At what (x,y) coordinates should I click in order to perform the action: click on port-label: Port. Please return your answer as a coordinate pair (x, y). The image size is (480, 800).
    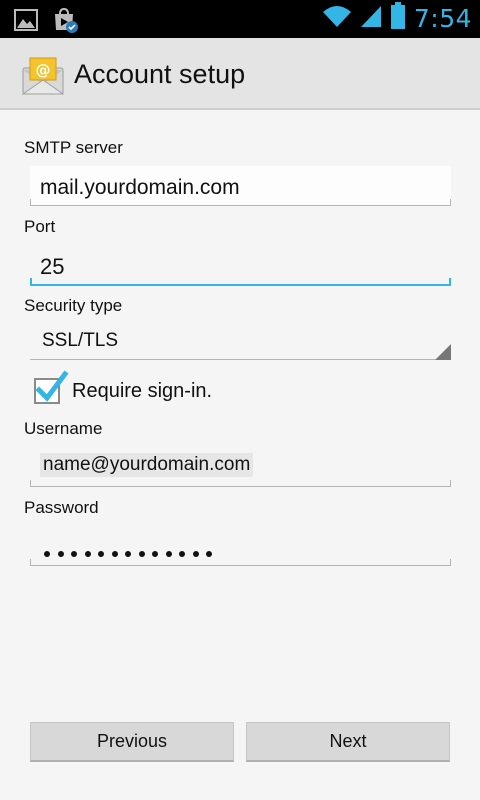
    Looking at the image, I should click on (40, 226).